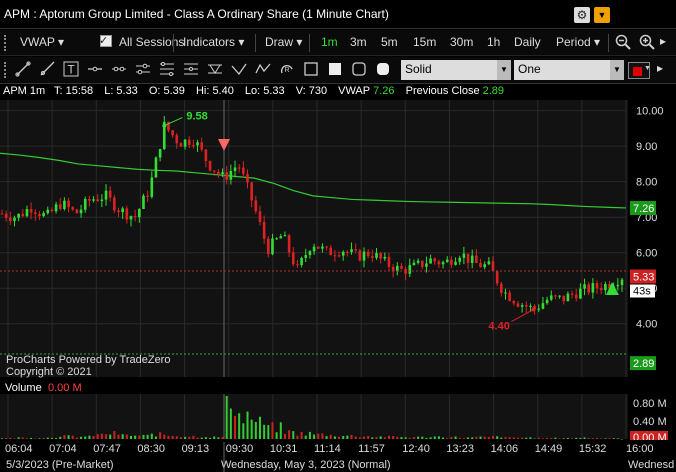 Image resolution: width=676 pixels, height=472 pixels. I want to click on zoom-out-icon, so click(623, 43).